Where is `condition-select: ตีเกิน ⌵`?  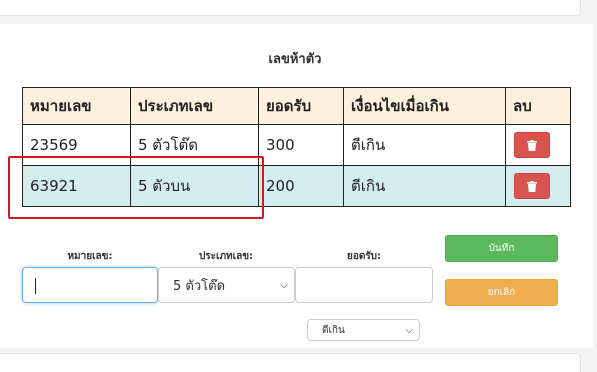
condition-select: ตีเกิน ⌵ is located at coordinates (363, 330).